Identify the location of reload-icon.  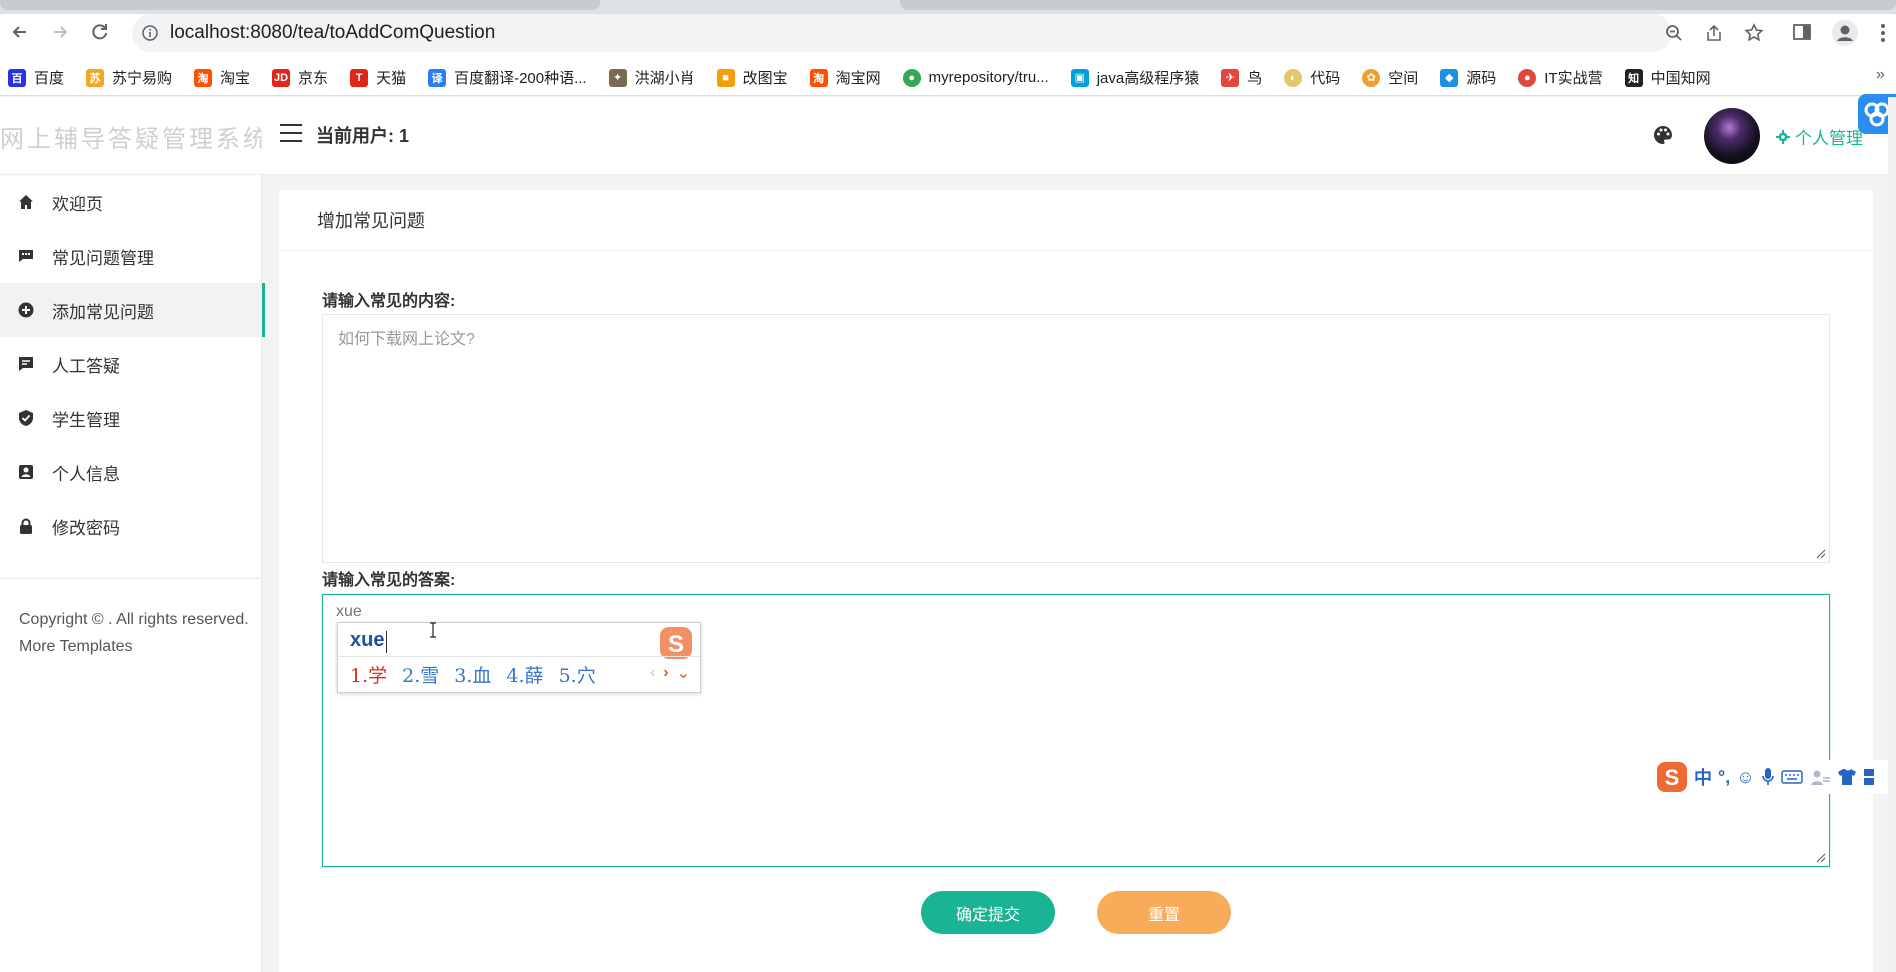
(100, 32).